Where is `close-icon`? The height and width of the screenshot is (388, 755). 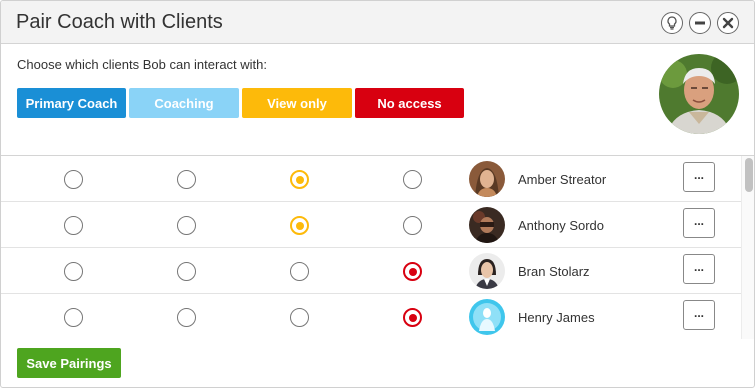
close-icon is located at coordinates (728, 23).